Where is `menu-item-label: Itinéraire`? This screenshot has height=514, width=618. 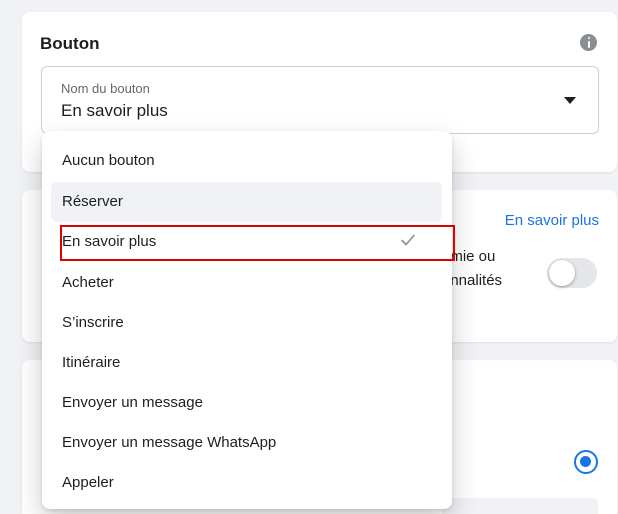 menu-item-label: Itinéraire is located at coordinates (91, 362).